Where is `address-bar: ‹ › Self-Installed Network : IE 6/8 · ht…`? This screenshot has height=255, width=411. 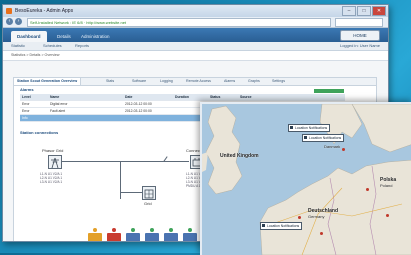
address-bar: ‹ › Self-Installed Network : IE 6/8 · ht… is located at coordinates (195, 22).